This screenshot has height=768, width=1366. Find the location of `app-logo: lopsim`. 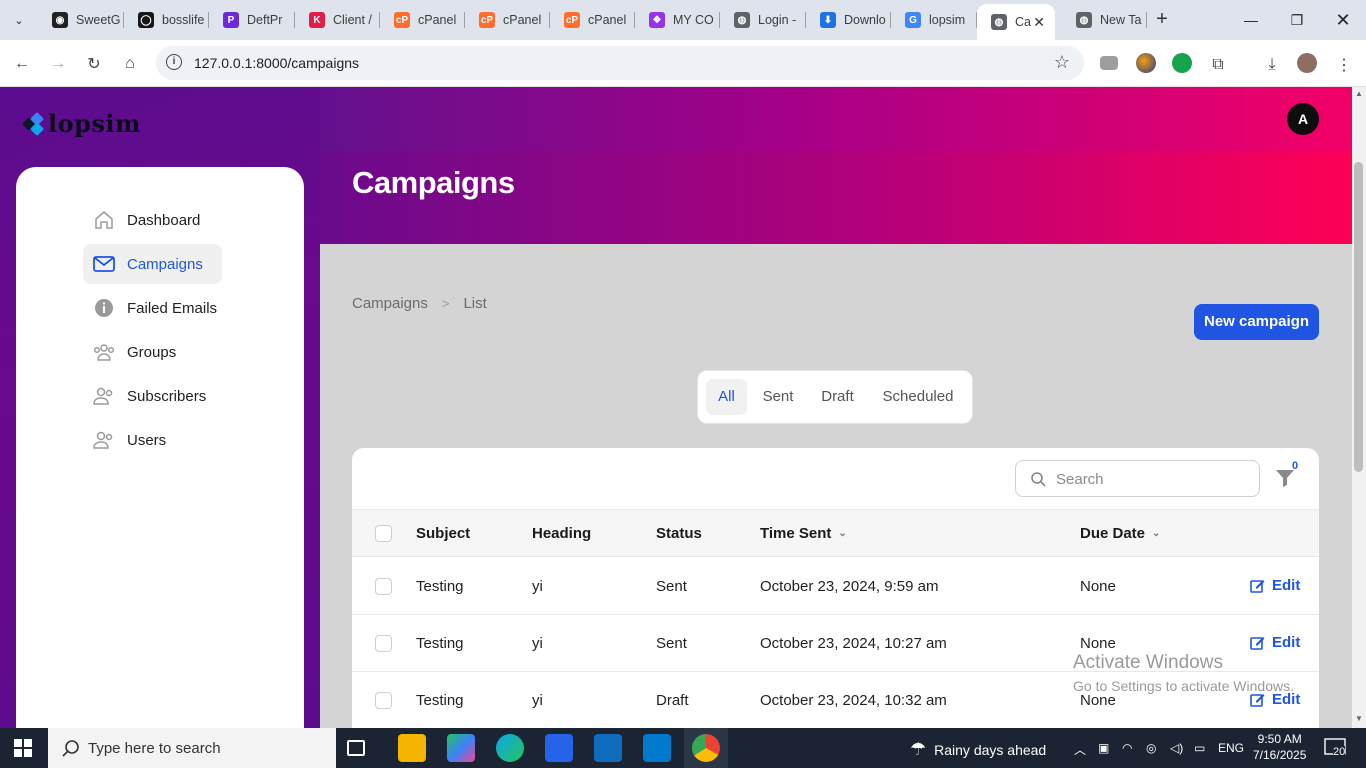

app-logo: lopsim is located at coordinates (81, 123).